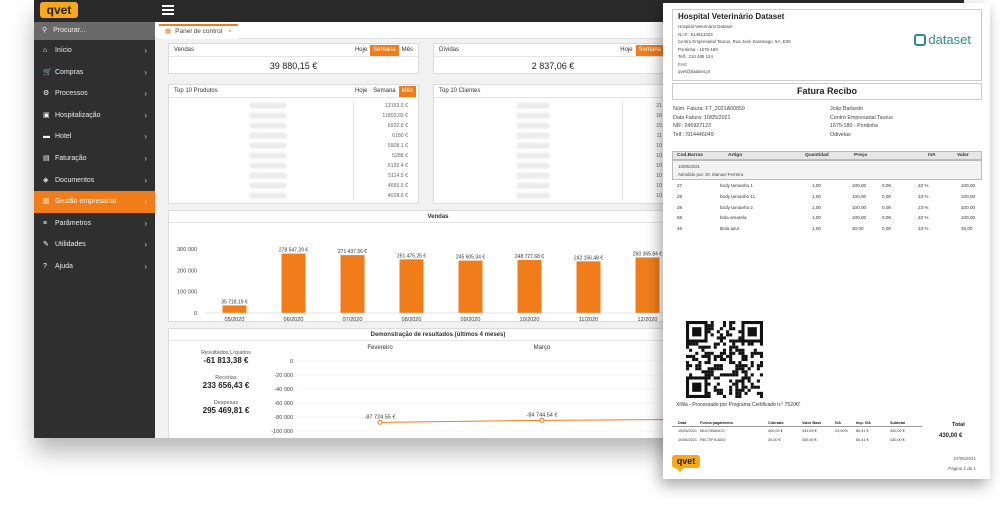  What do you see at coordinates (659, 106) in the screenshot?
I see `client-value: 21` at bounding box center [659, 106].